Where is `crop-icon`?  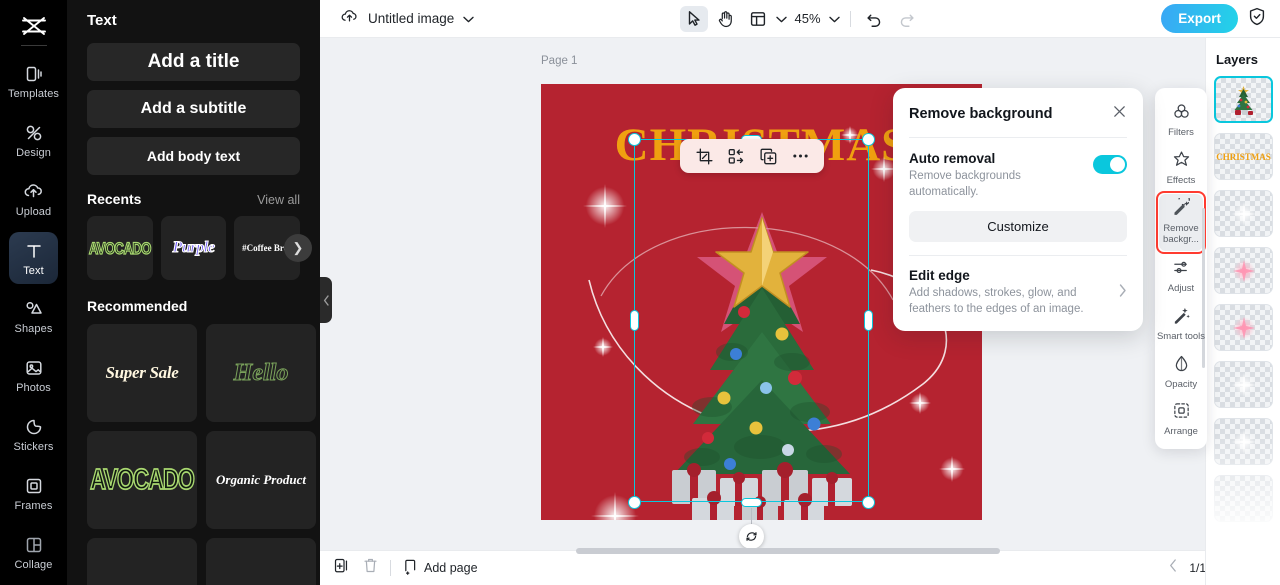
crop-icon is located at coordinates (704, 156).